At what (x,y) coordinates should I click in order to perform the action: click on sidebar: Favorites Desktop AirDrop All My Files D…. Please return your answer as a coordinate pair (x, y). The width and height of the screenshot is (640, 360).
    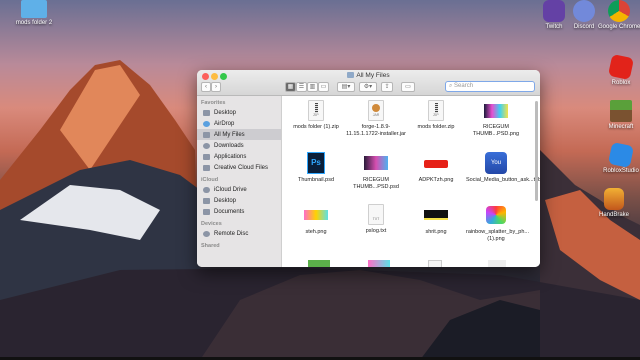
    Looking at the image, I should click on (239, 181).